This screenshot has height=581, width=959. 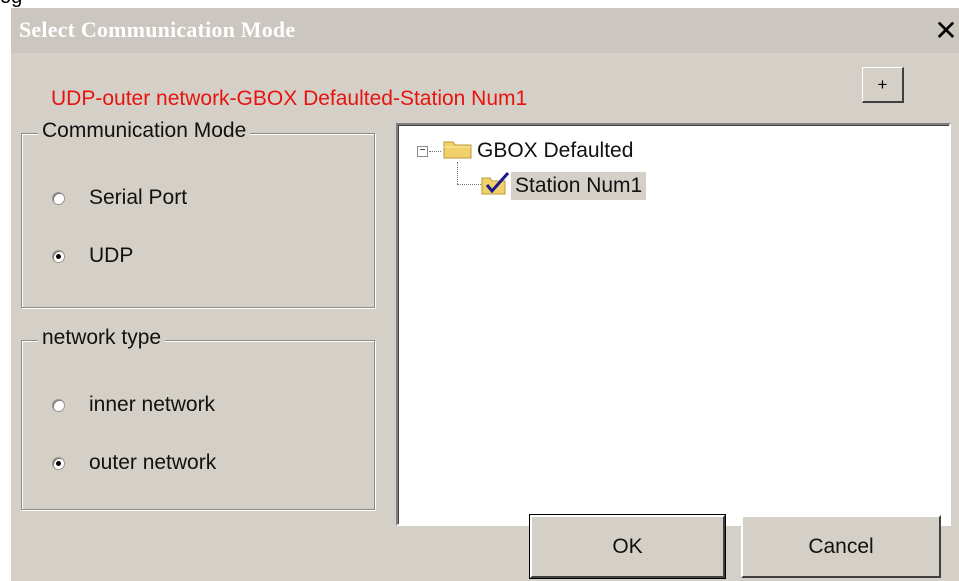 What do you see at coordinates (11, 4) in the screenshot?
I see `background-window-text: og` at bounding box center [11, 4].